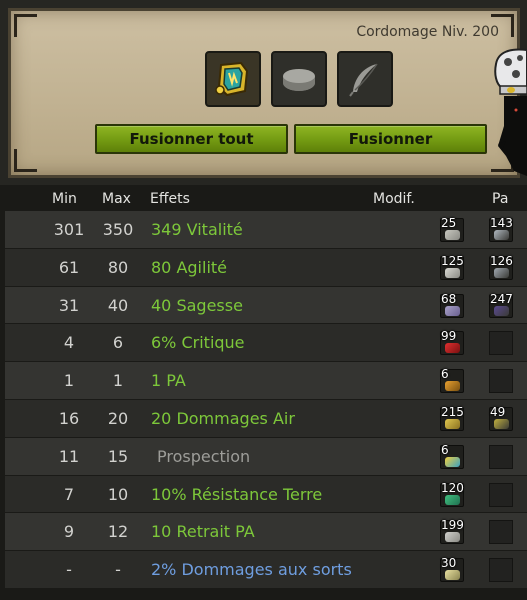  Describe the element at coordinates (118, 532) in the screenshot. I see `row-max: 12` at that location.